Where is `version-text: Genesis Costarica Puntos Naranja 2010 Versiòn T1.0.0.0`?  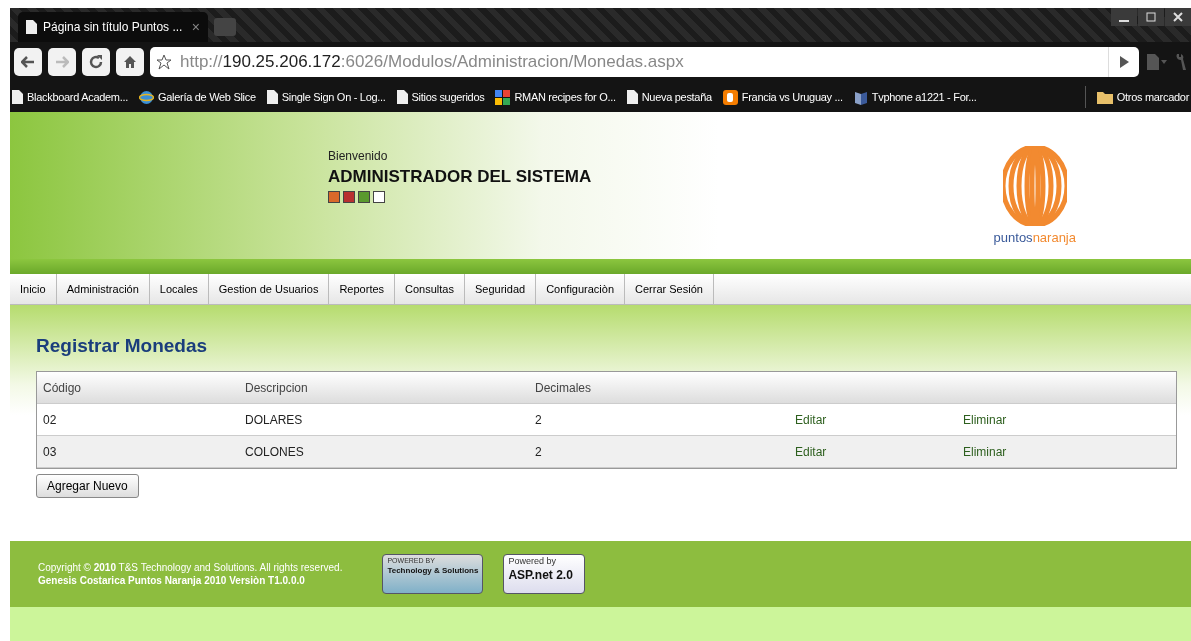 version-text: Genesis Costarica Puntos Naranja 2010 Versiòn T1.0.0.0 is located at coordinates (172, 580).